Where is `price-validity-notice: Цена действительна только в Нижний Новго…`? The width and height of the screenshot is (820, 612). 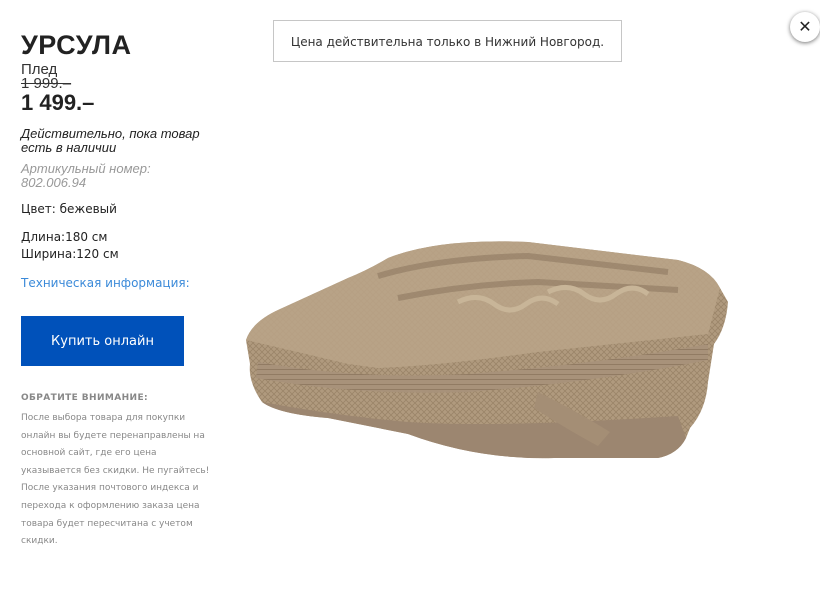
price-validity-notice: Цена действительна только в Нижний Новго… is located at coordinates (447, 41).